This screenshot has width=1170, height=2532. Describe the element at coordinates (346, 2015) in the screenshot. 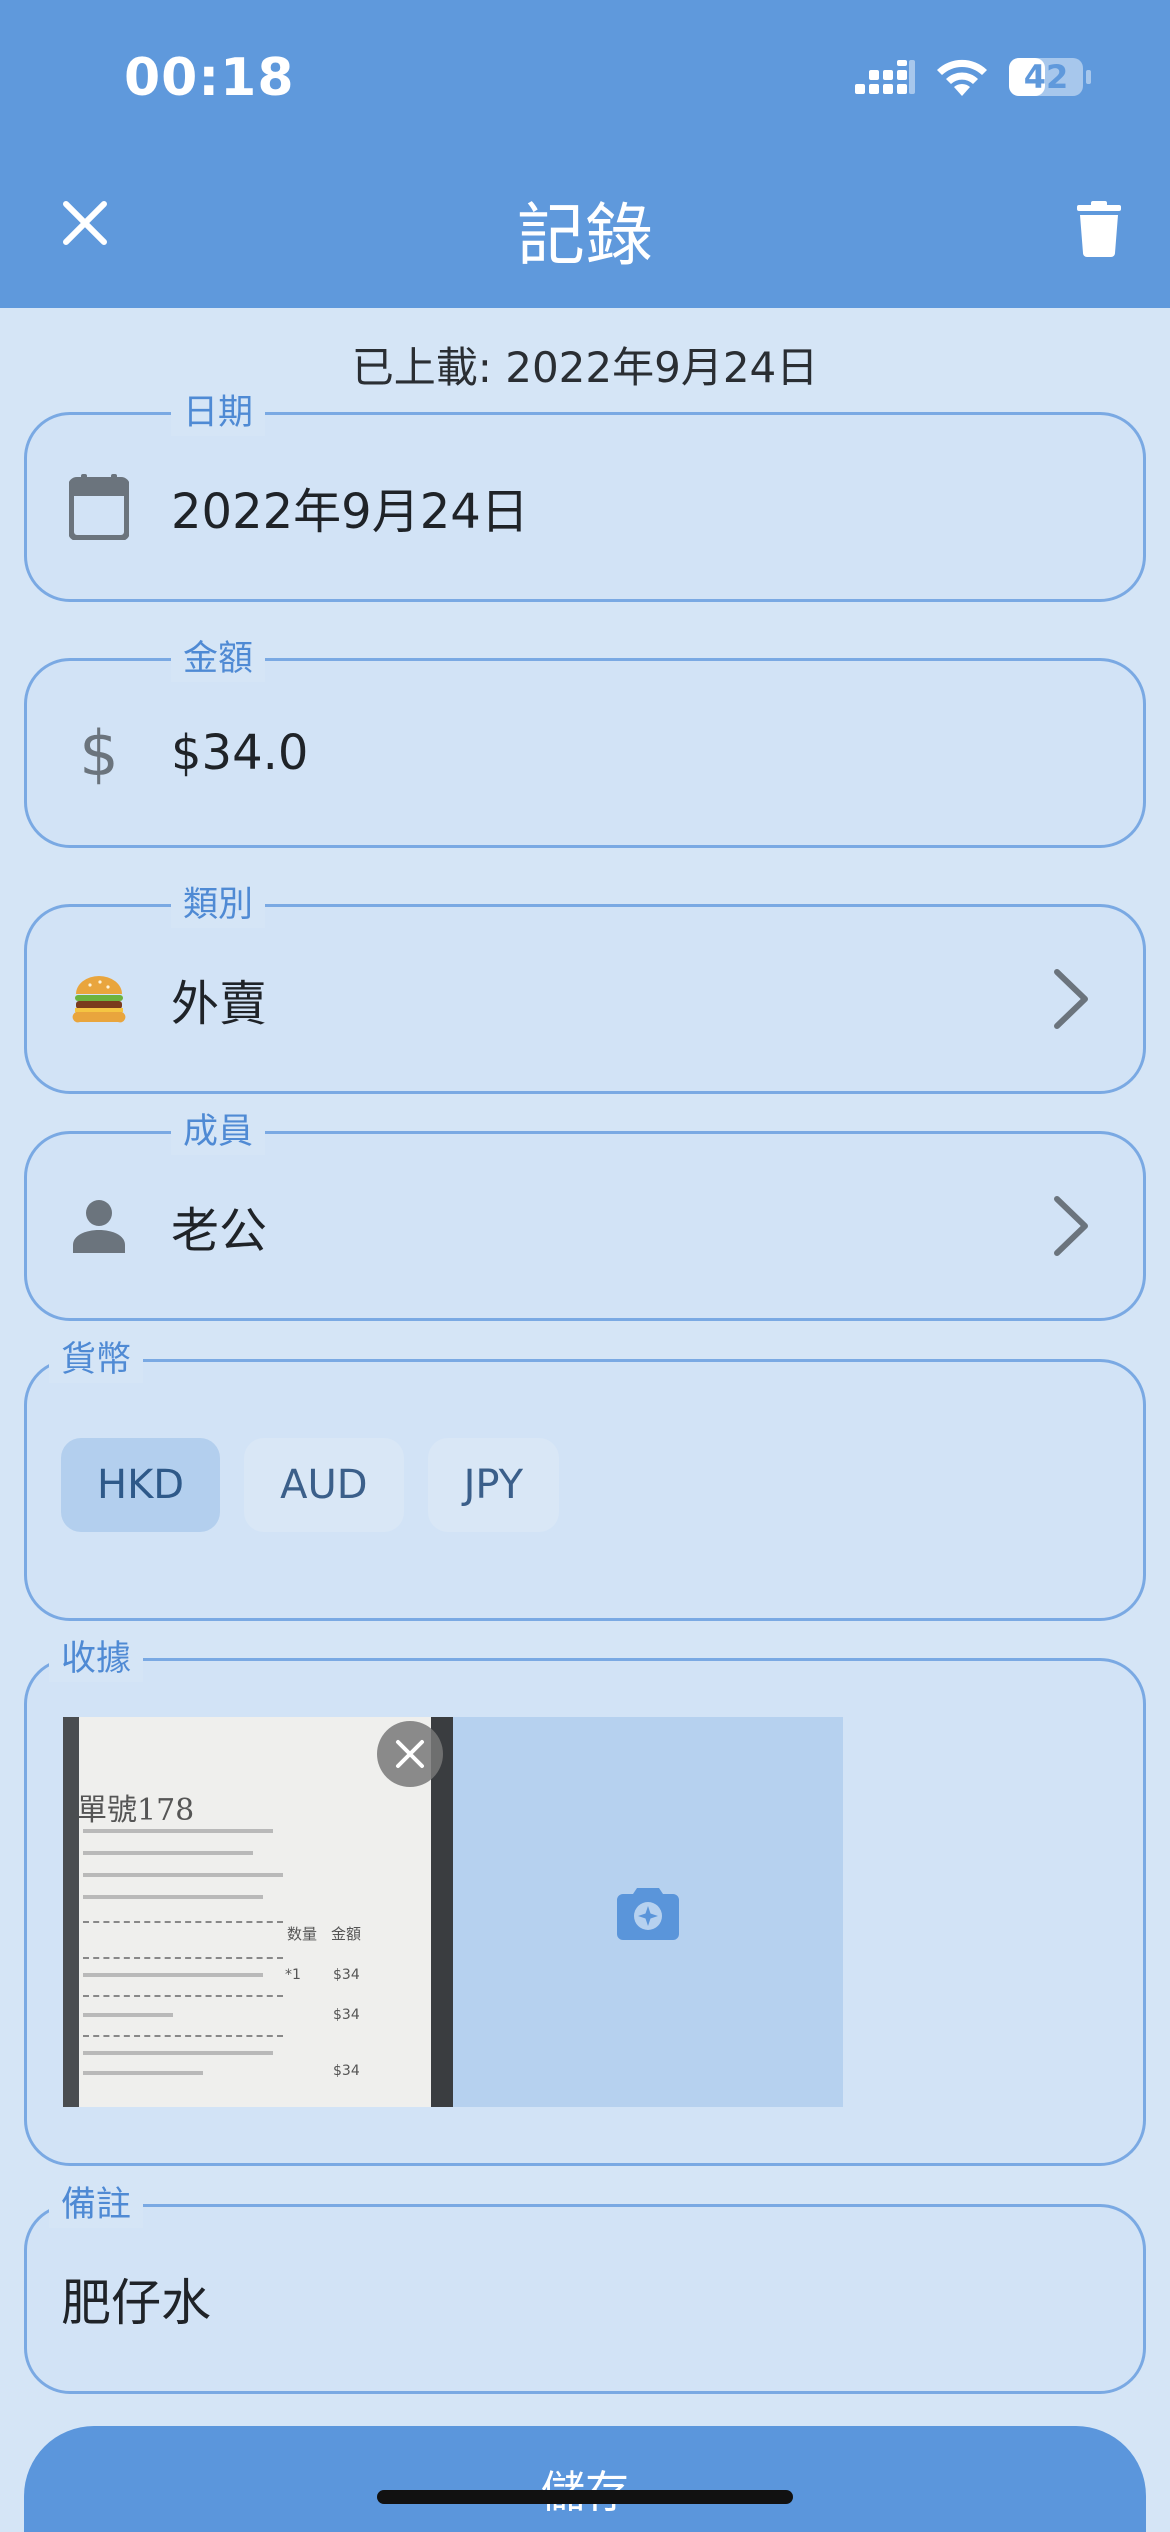

I see `receipt-photo-line2-amount: $34` at that location.